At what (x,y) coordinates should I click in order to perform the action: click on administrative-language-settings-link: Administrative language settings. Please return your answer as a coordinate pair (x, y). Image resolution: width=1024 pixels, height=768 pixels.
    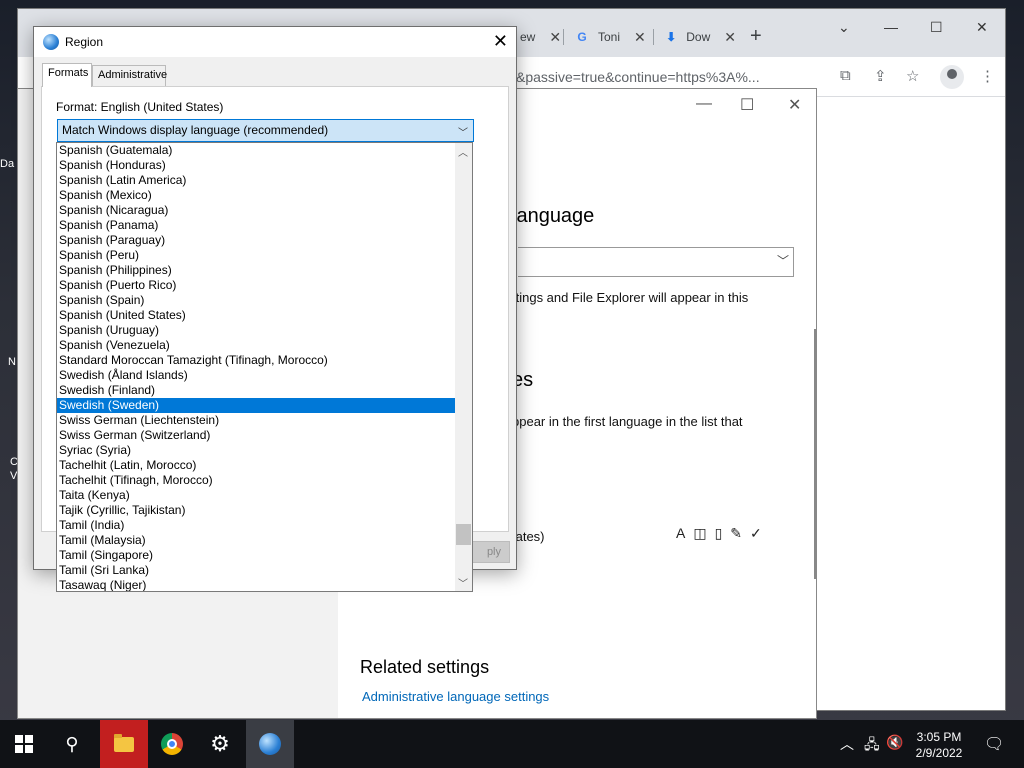
    Looking at the image, I should click on (455, 696).